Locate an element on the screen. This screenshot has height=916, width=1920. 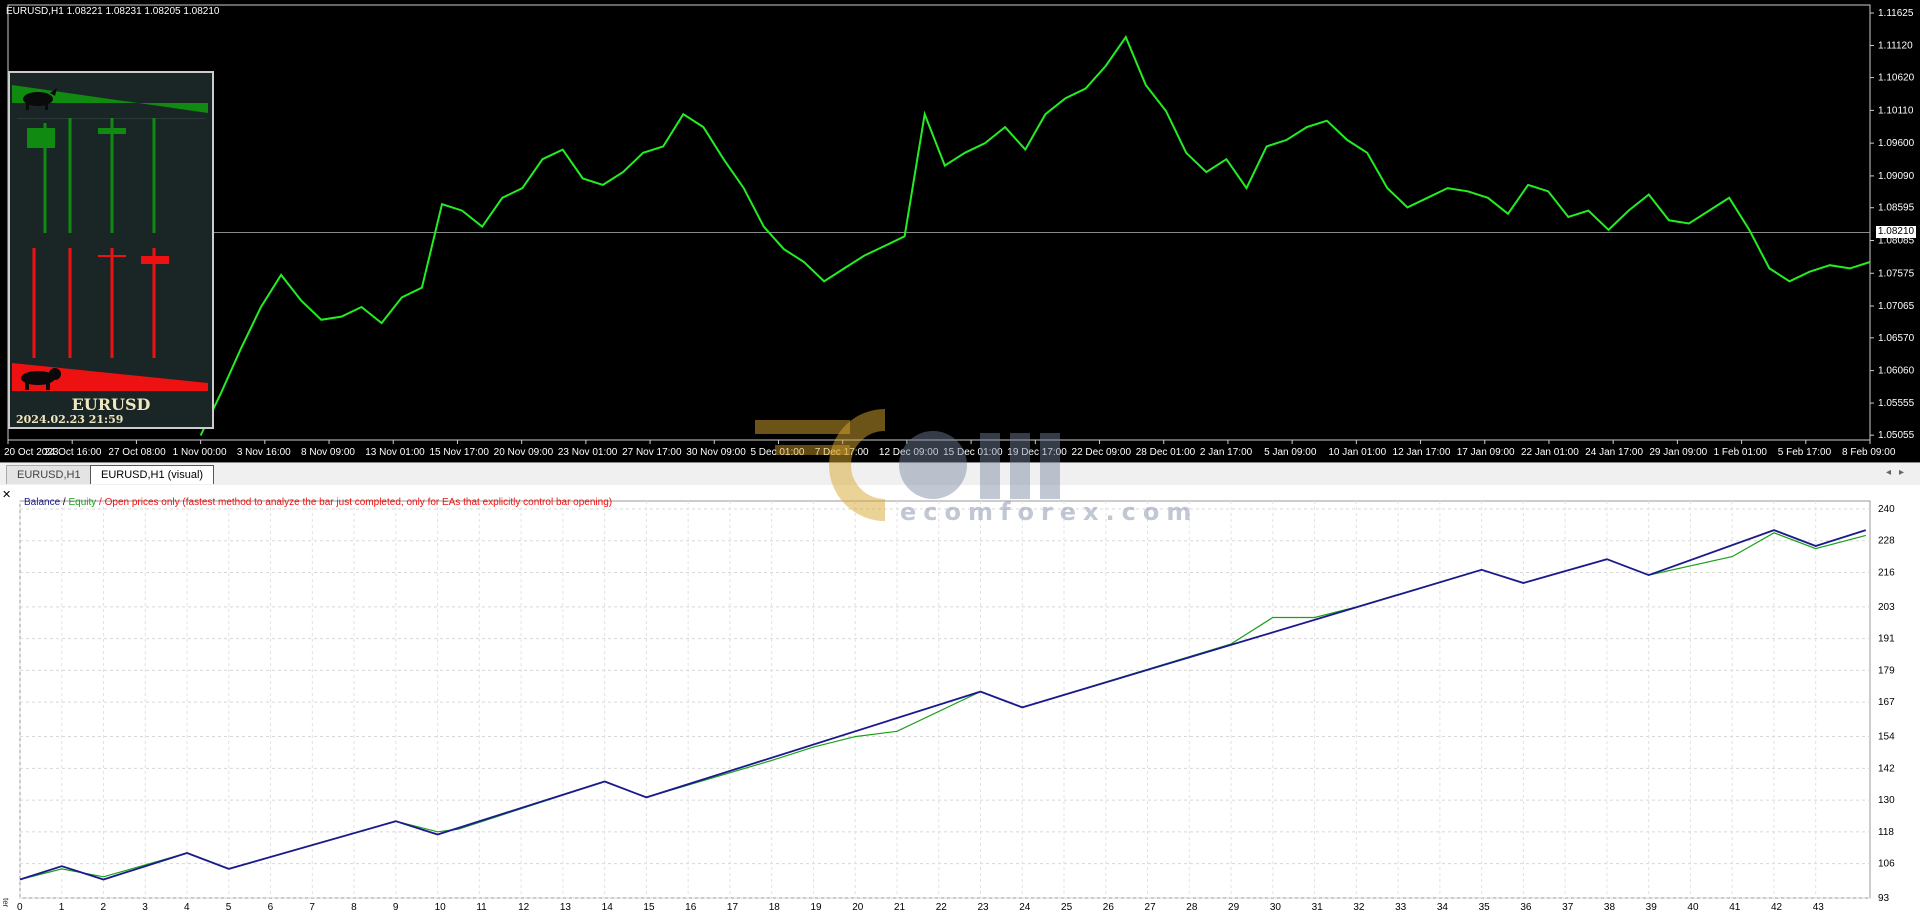
report-x-tick-label: 33 is located at coordinates (1401, 907).